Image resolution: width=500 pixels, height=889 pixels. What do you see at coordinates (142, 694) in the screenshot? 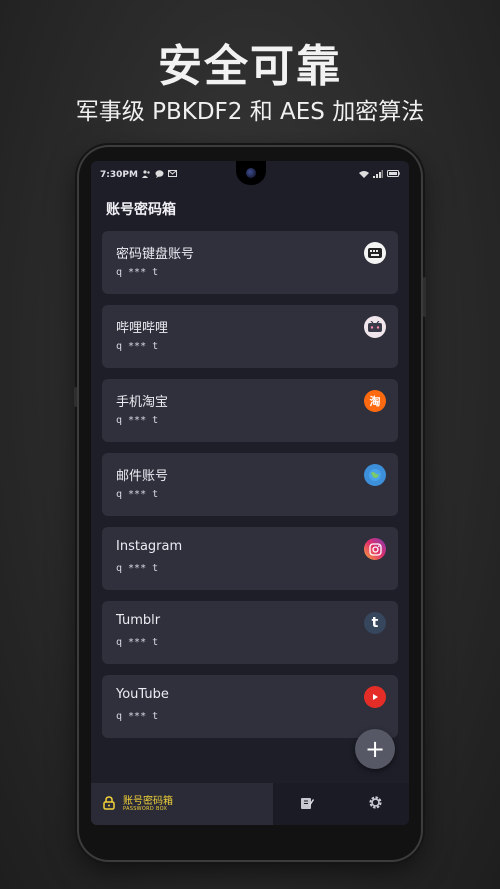
I see `account-name: YouTube` at bounding box center [142, 694].